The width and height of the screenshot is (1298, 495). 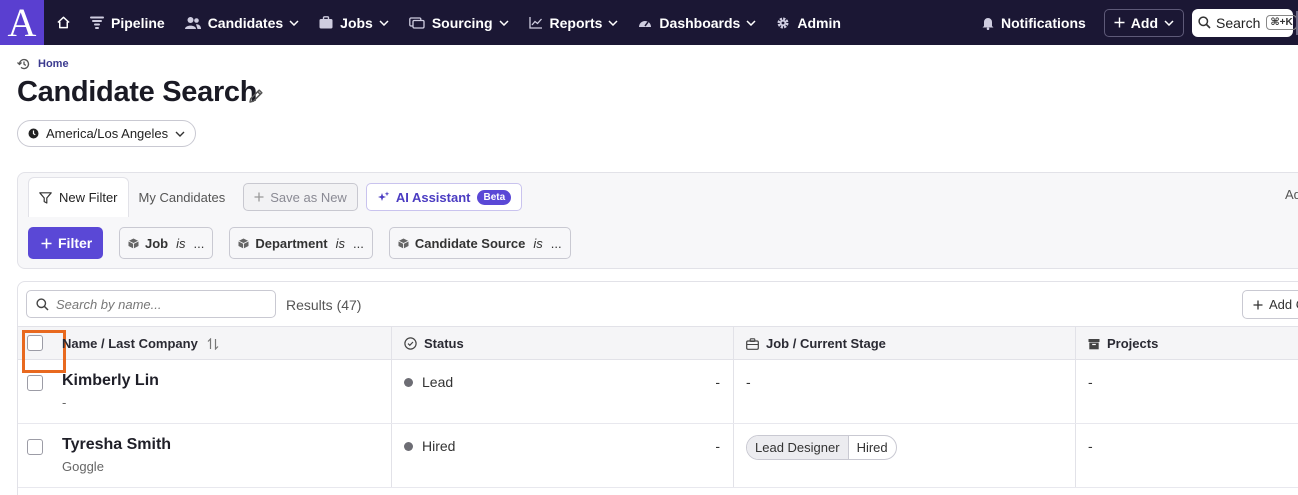 I want to click on nav-item-pipeline: Pipeline, so click(x=127, y=22).